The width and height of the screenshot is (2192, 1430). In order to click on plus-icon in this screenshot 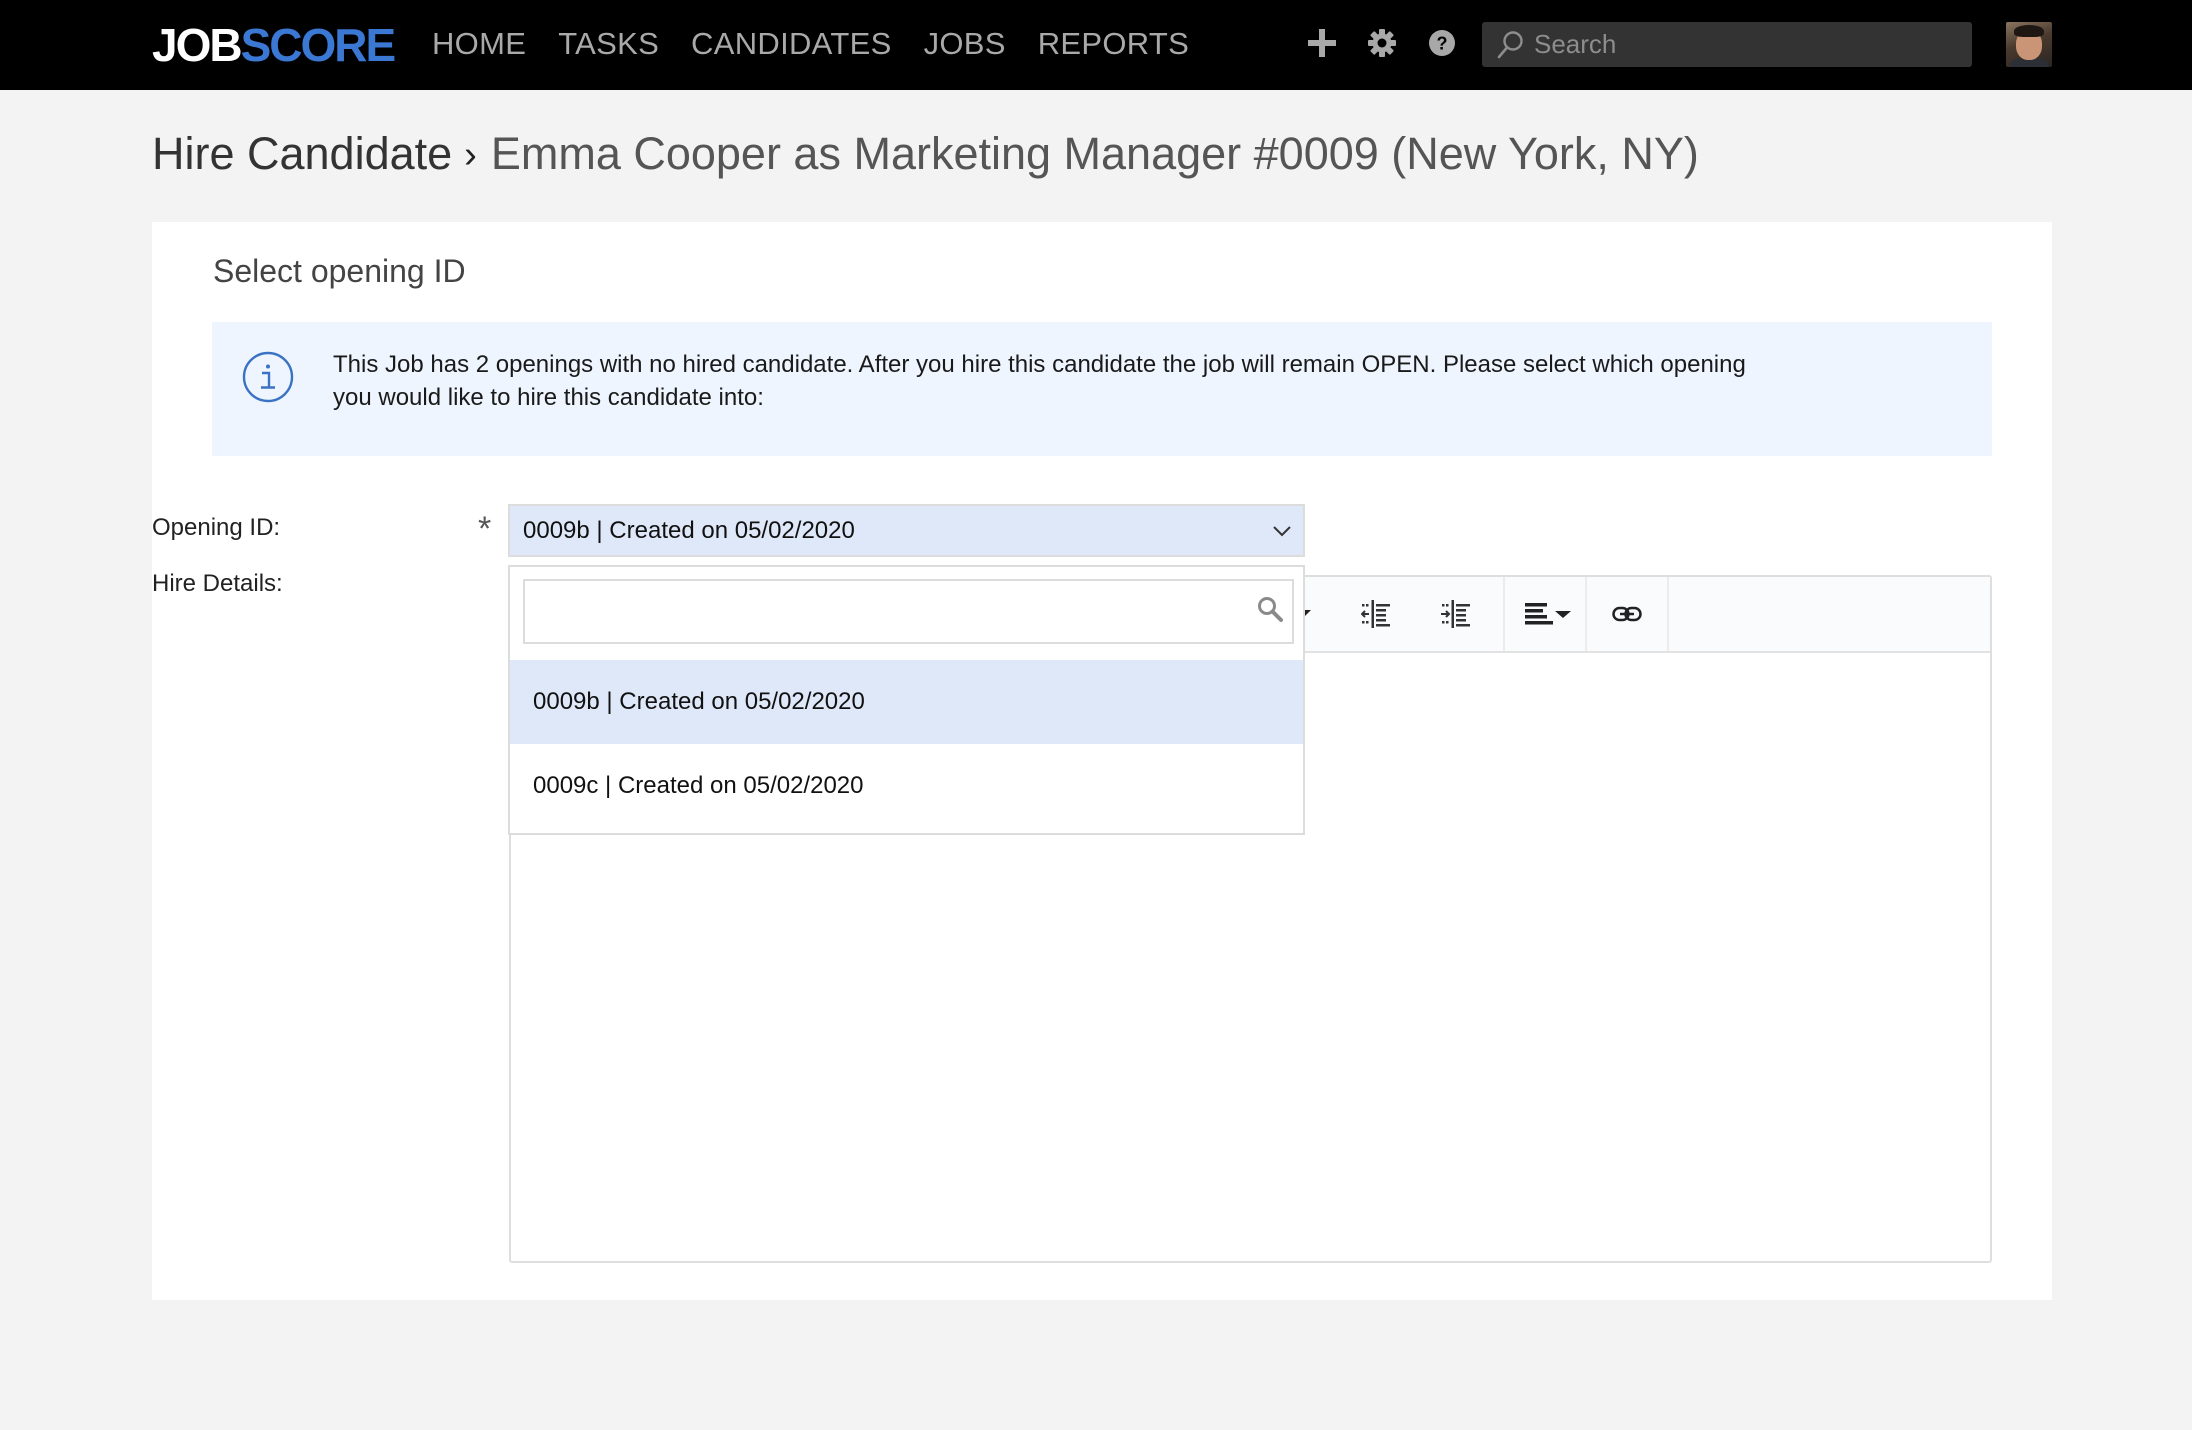, I will do `click(1322, 43)`.